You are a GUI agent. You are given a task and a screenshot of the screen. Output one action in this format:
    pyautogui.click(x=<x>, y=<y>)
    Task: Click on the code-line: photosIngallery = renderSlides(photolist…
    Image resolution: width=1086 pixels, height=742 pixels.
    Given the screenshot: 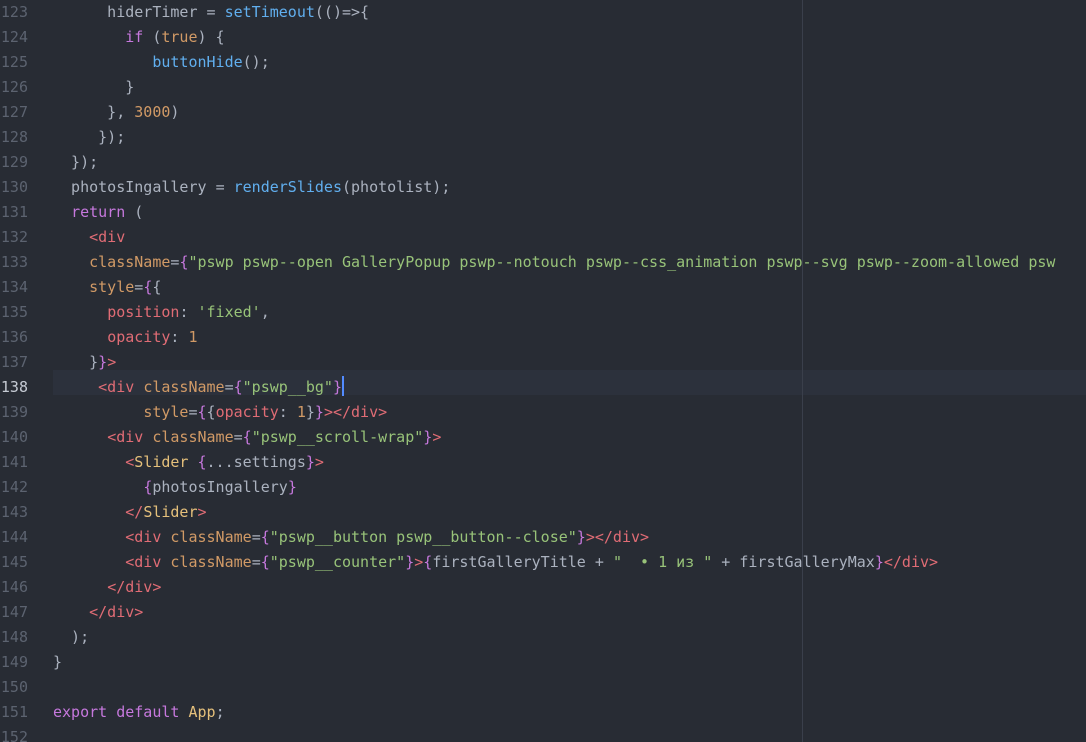 What is the action you would take?
    pyautogui.click(x=569, y=187)
    